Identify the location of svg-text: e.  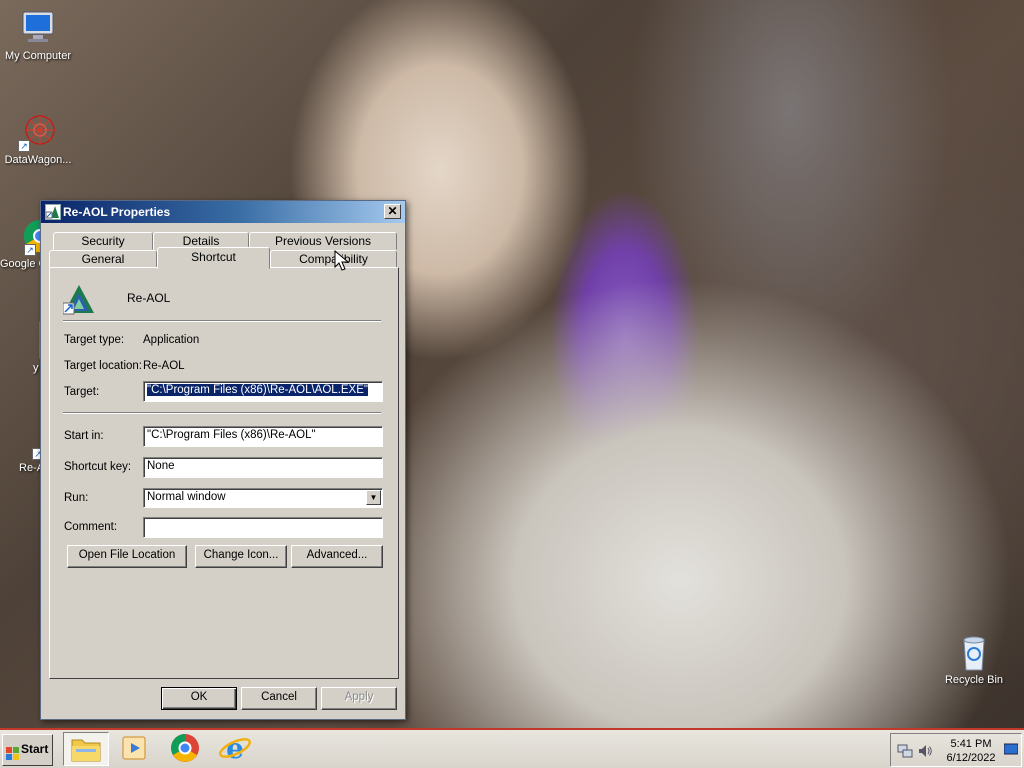
(235, 748).